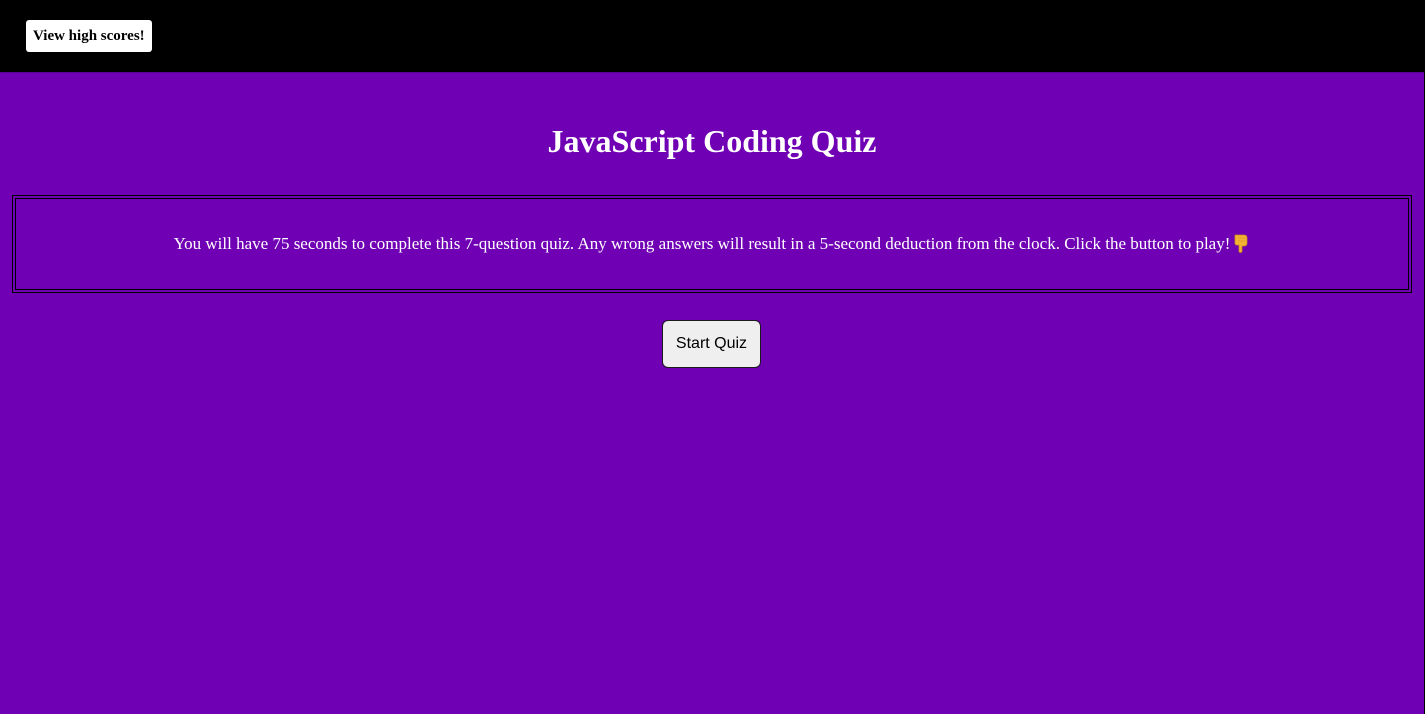 The width and height of the screenshot is (1425, 714). What do you see at coordinates (89, 36) in the screenshot?
I see `view-high-scores-button: View high scores!` at bounding box center [89, 36].